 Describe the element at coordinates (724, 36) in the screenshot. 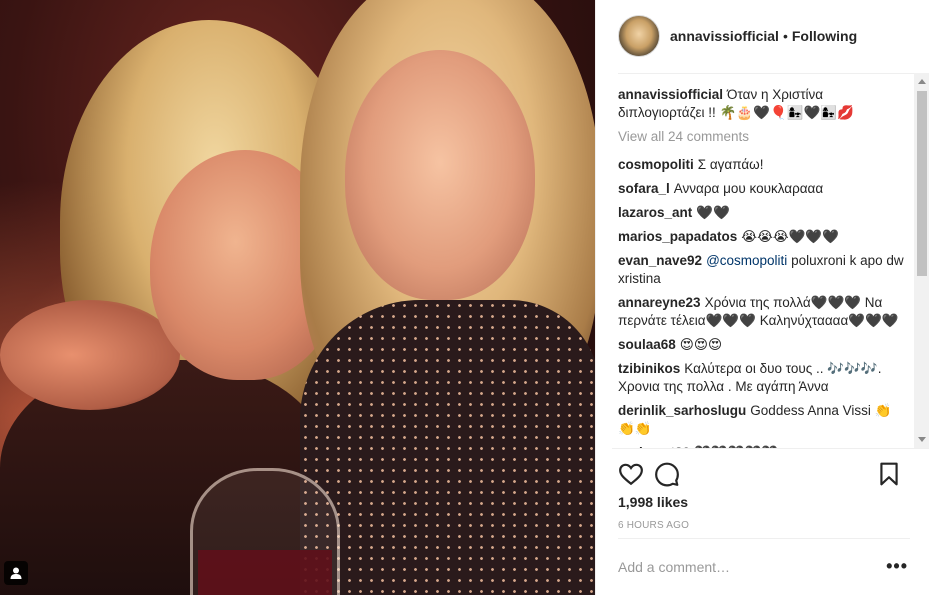

I see `author-username: annavissiofficial` at that location.